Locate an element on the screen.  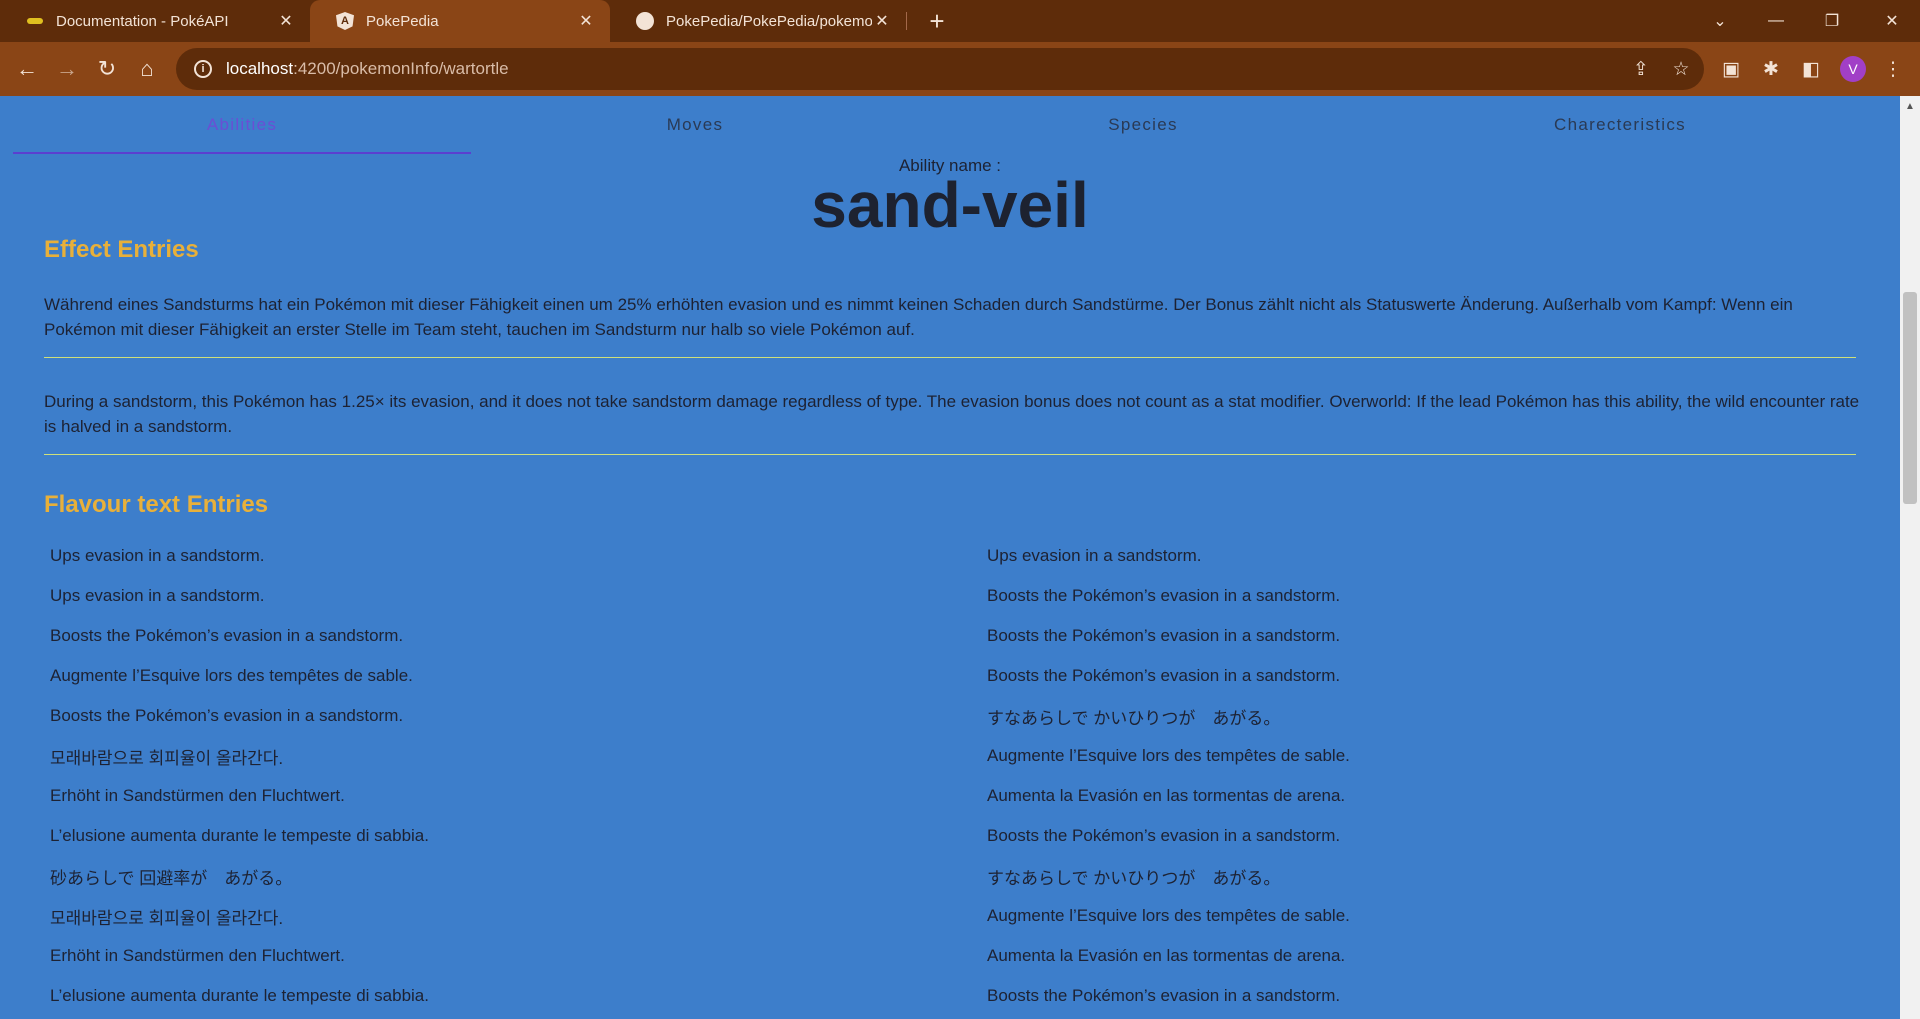
reload-icon: ↻ is located at coordinates (107, 69).